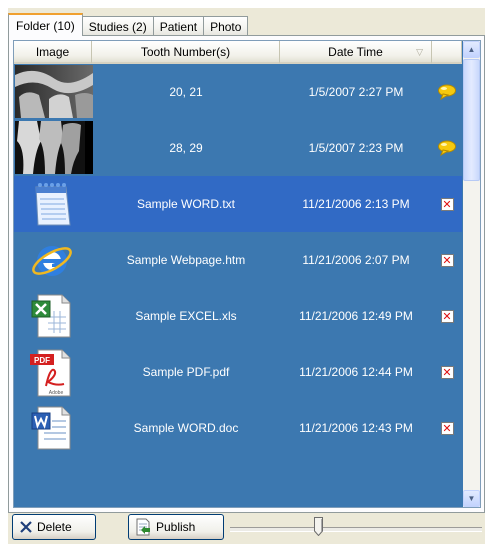  Describe the element at coordinates (186, 92) in the screenshot. I see `row-tooth-numbers: 20, 21` at that location.